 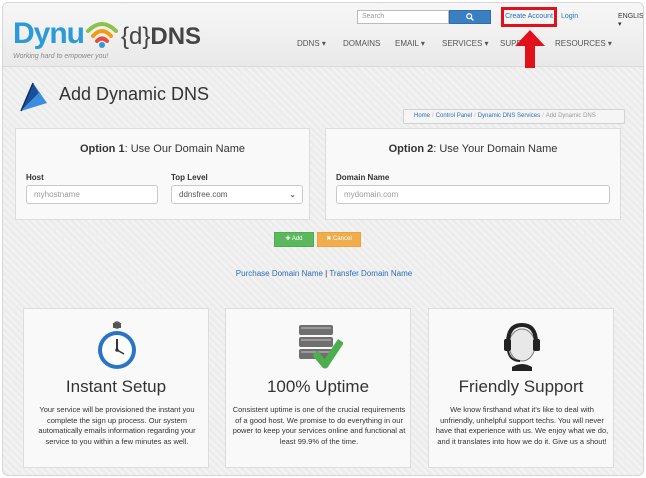 I want to click on domain-input: mydomain.com, so click(x=473, y=194).